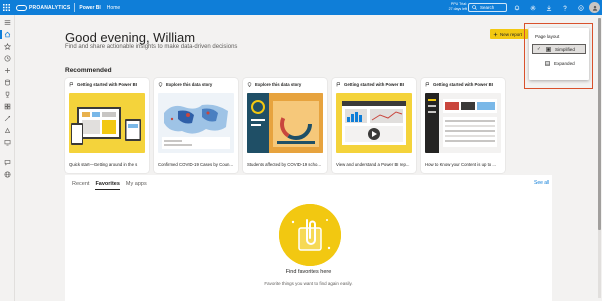 The height and width of the screenshot is (301, 602). I want to click on page-layout-title: Page layout, so click(547, 36).